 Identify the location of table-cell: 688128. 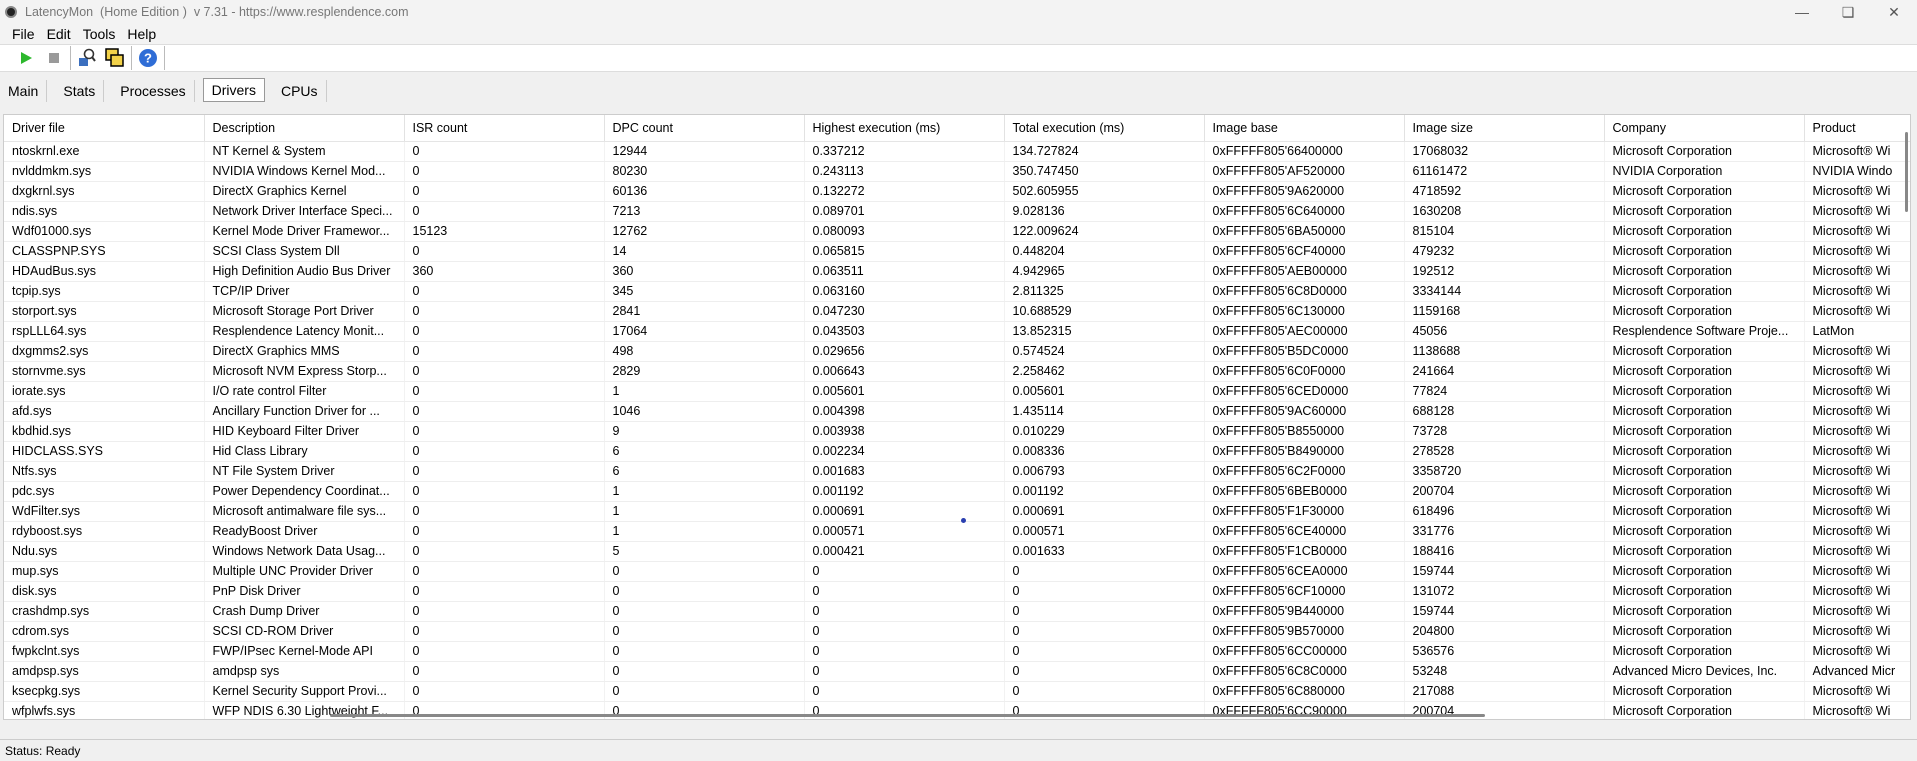
(1504, 411).